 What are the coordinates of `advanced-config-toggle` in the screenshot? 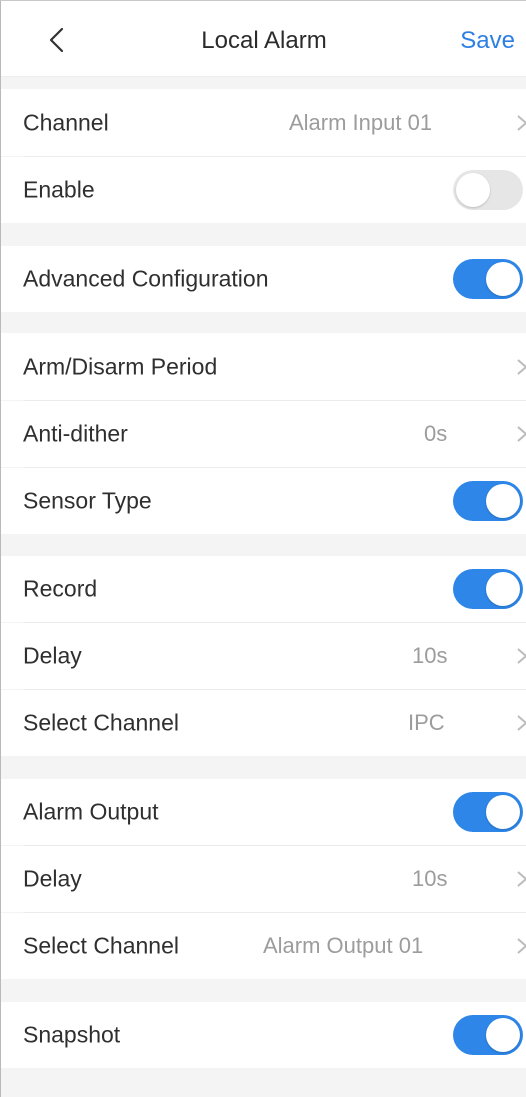 It's located at (488, 279).